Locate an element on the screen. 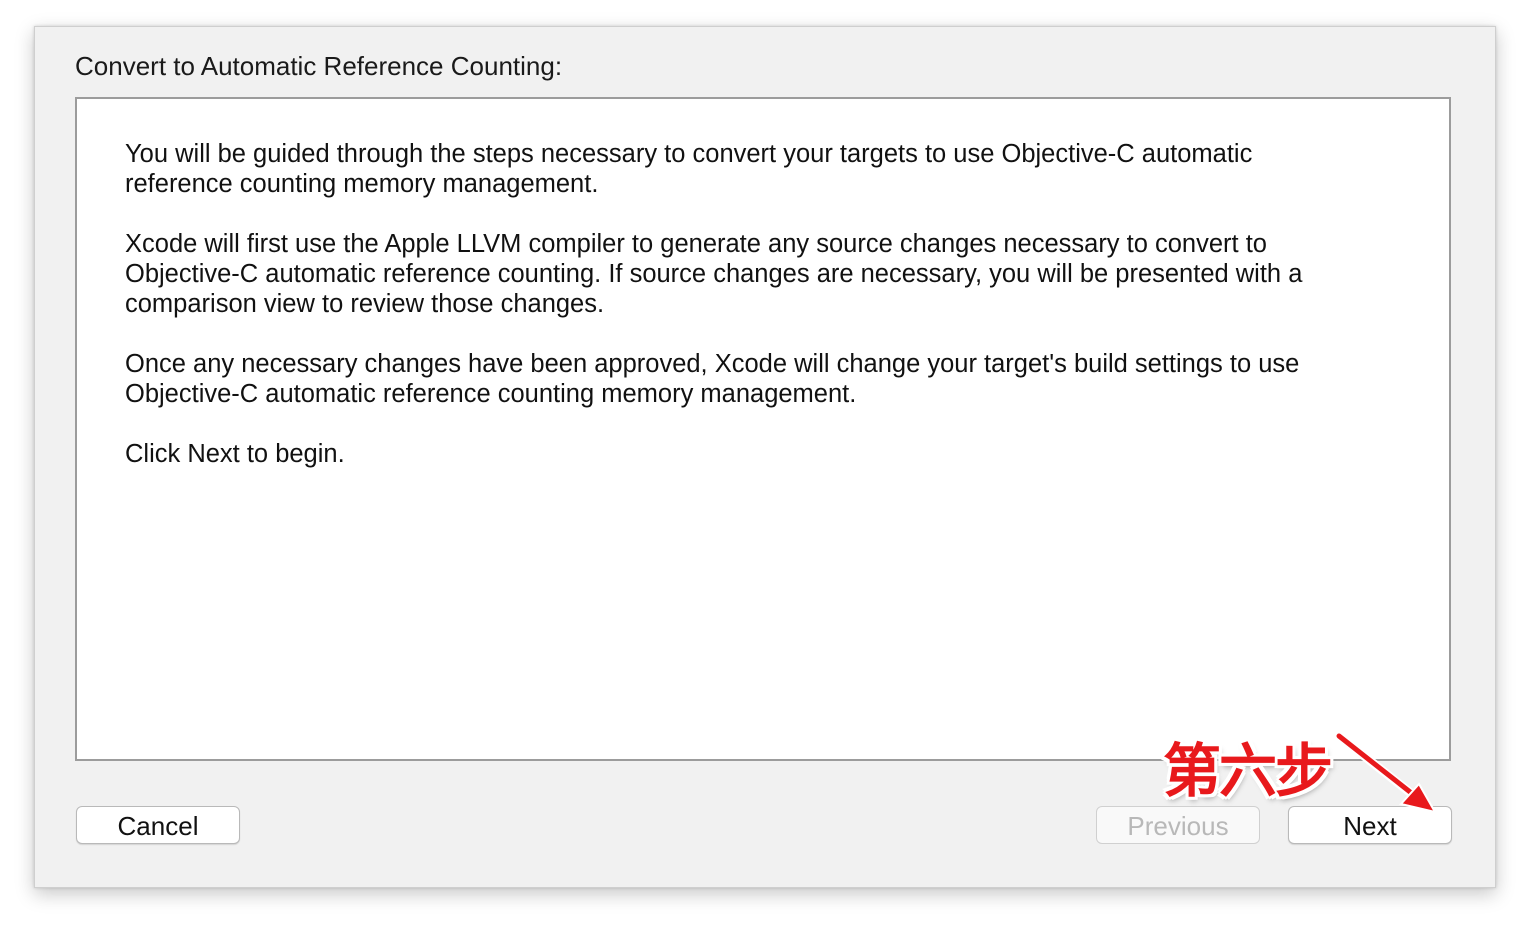 The height and width of the screenshot is (928, 1528). sheet-title: Convert to Automatic Reference Counting: is located at coordinates (319, 66).